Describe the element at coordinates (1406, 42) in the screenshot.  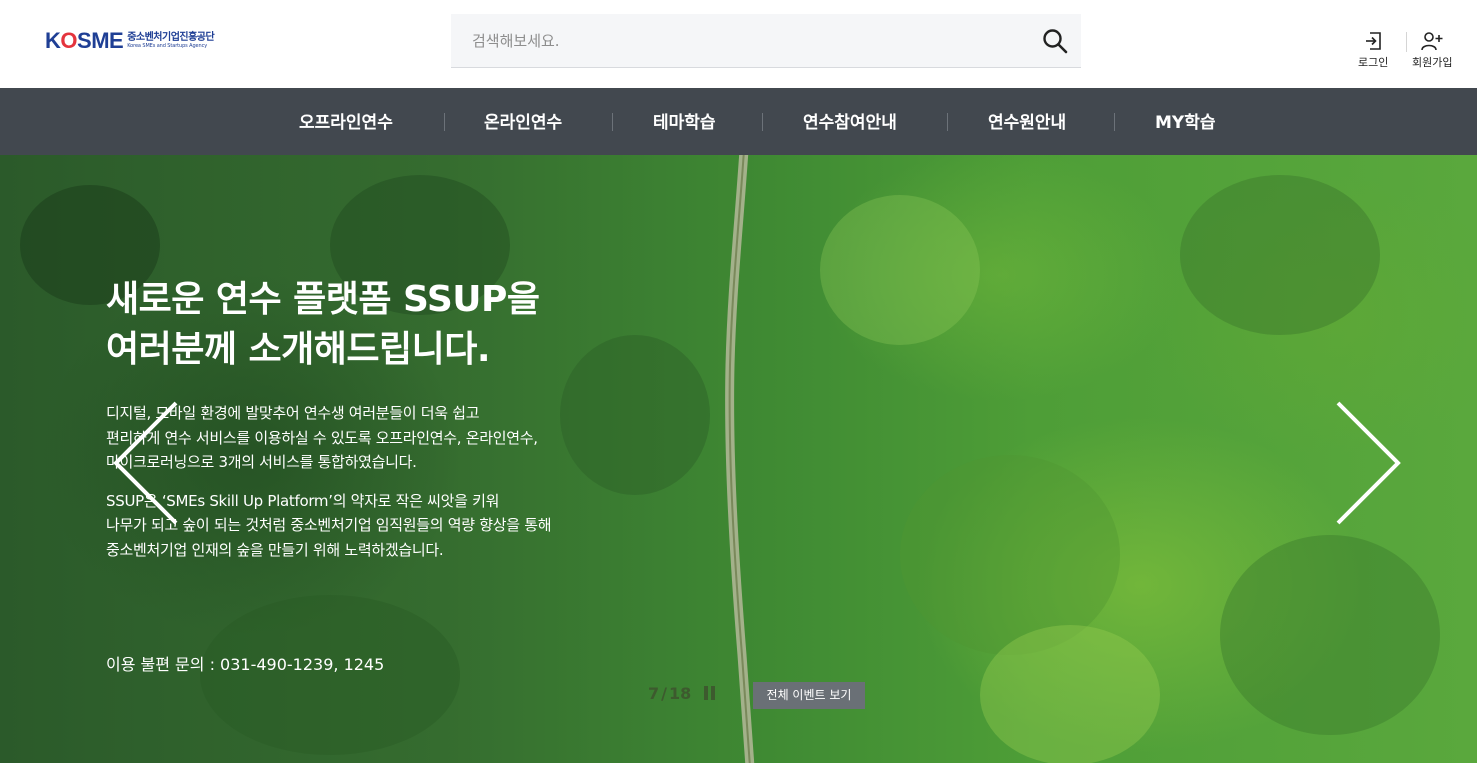
I see `util-divider` at that location.